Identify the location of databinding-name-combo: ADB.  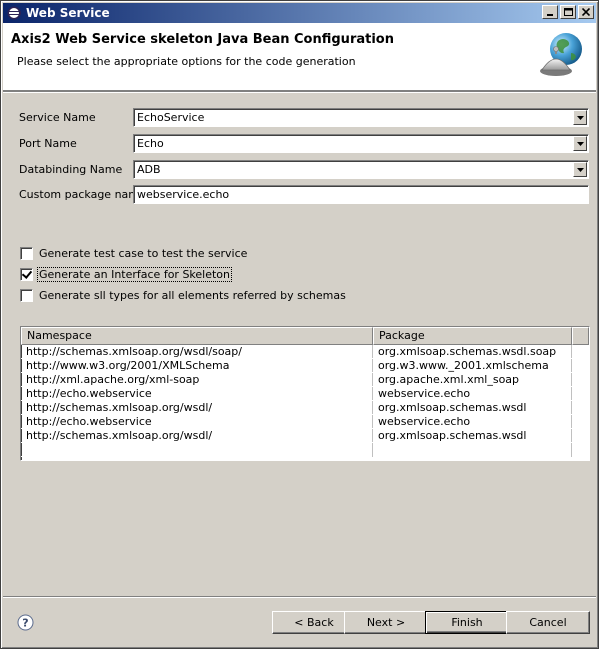
(361, 169).